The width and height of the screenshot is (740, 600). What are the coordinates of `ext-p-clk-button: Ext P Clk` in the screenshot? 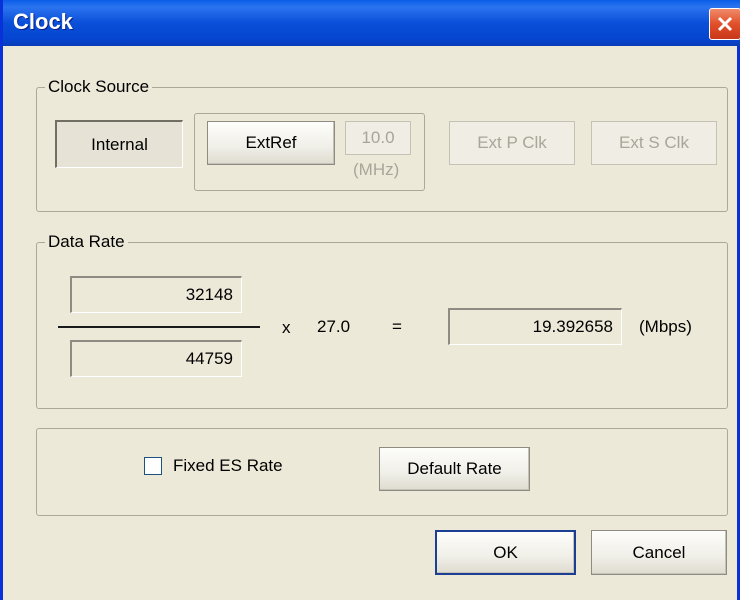 It's located at (512, 143).